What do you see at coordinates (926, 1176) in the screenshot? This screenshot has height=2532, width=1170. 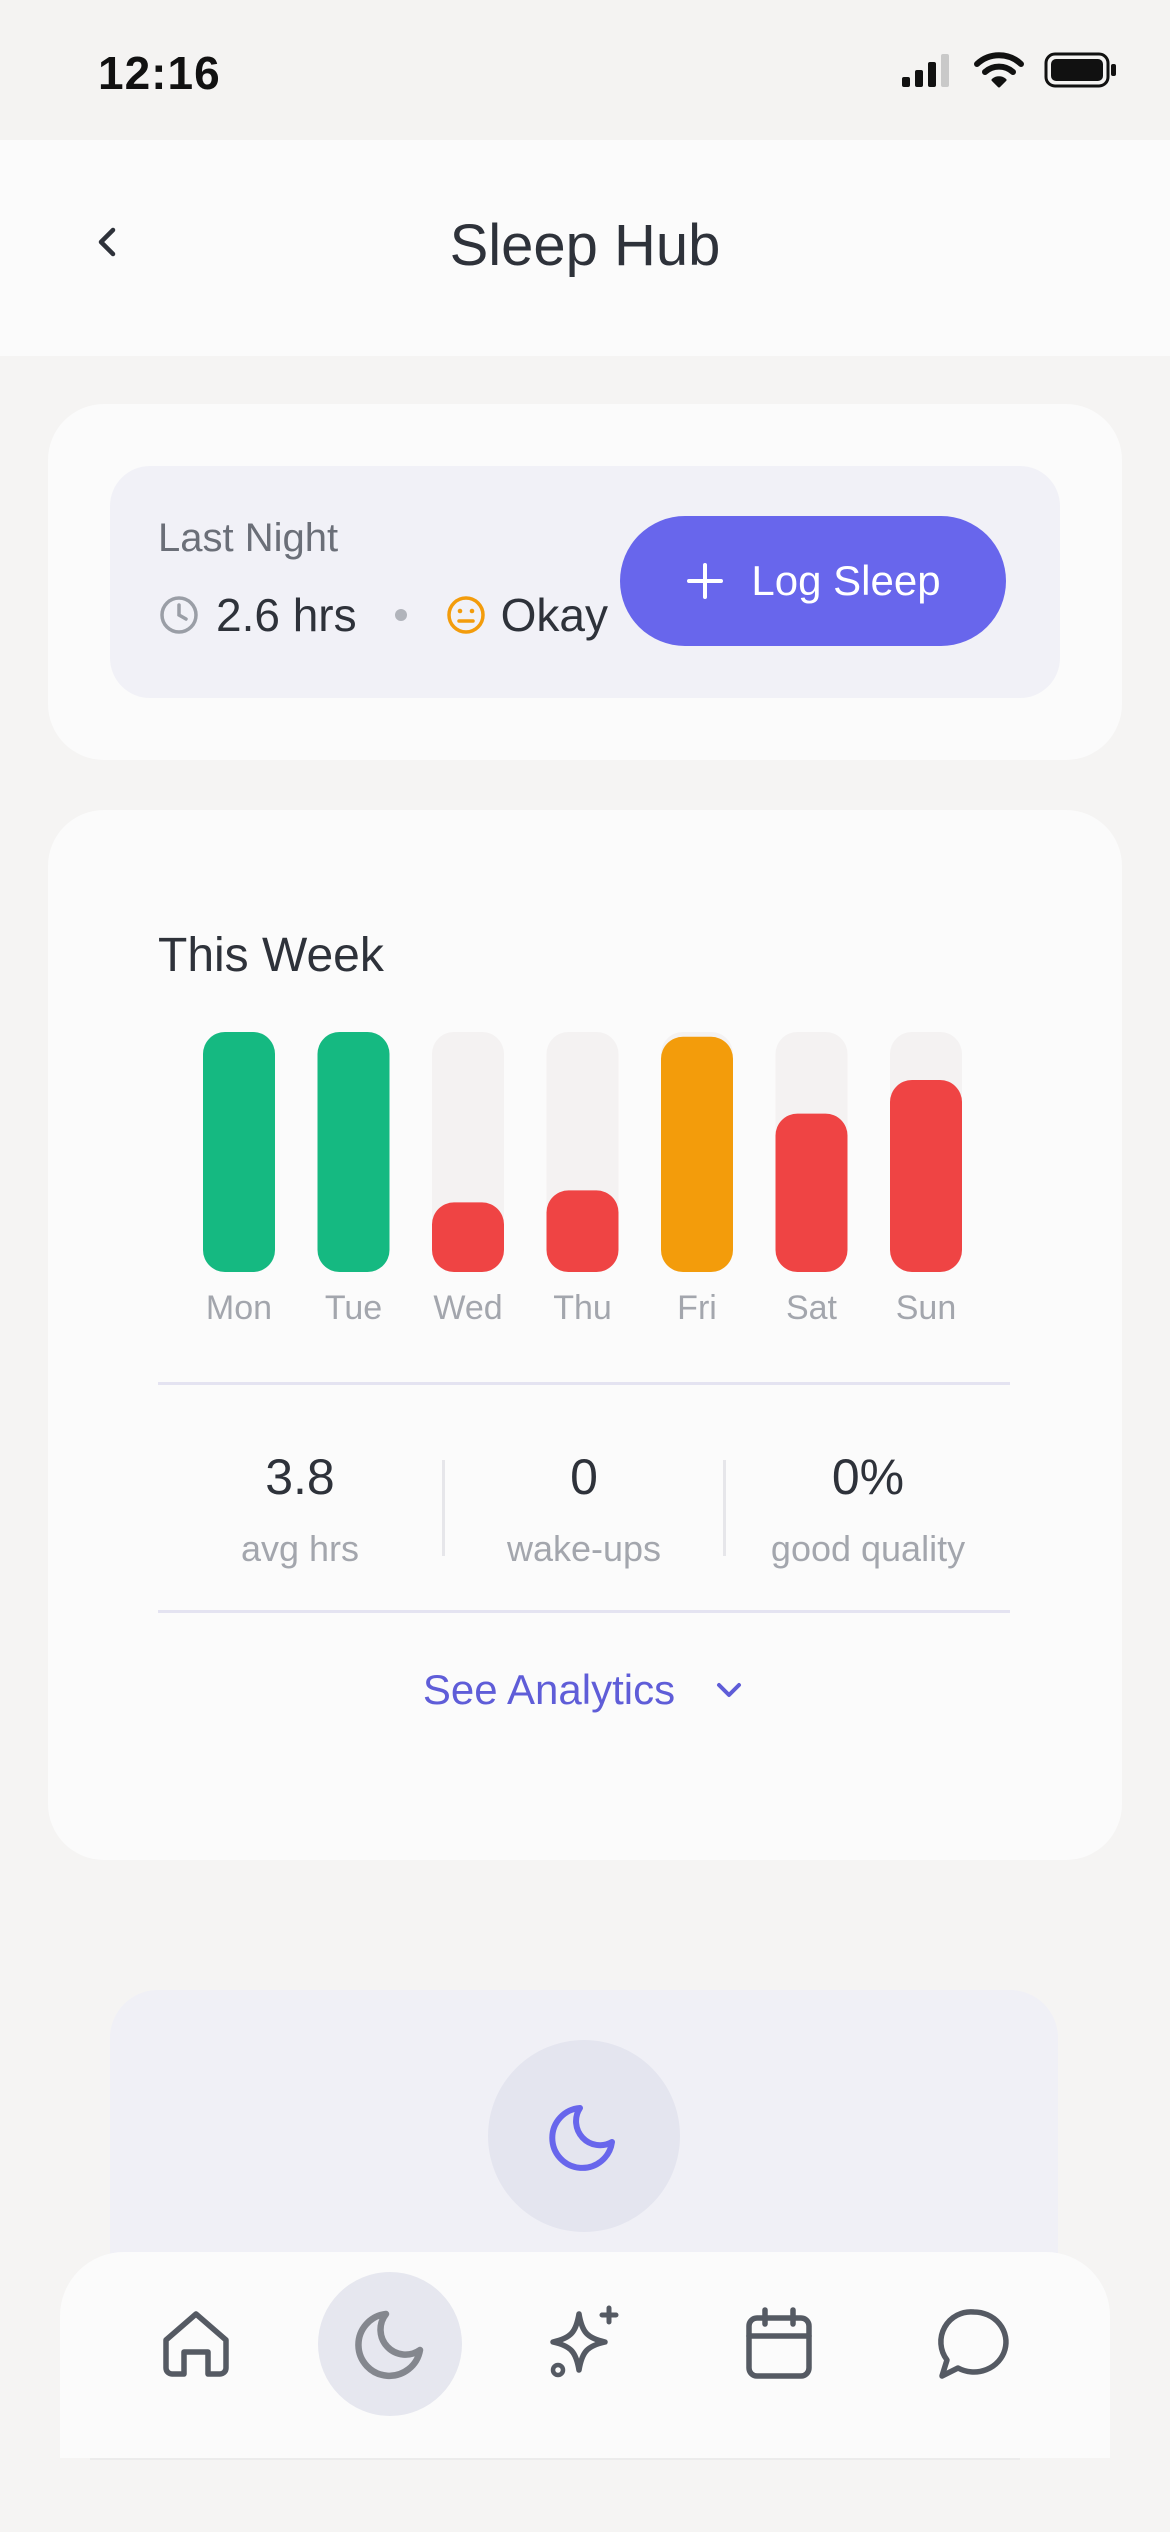 I see `bar-sun` at bounding box center [926, 1176].